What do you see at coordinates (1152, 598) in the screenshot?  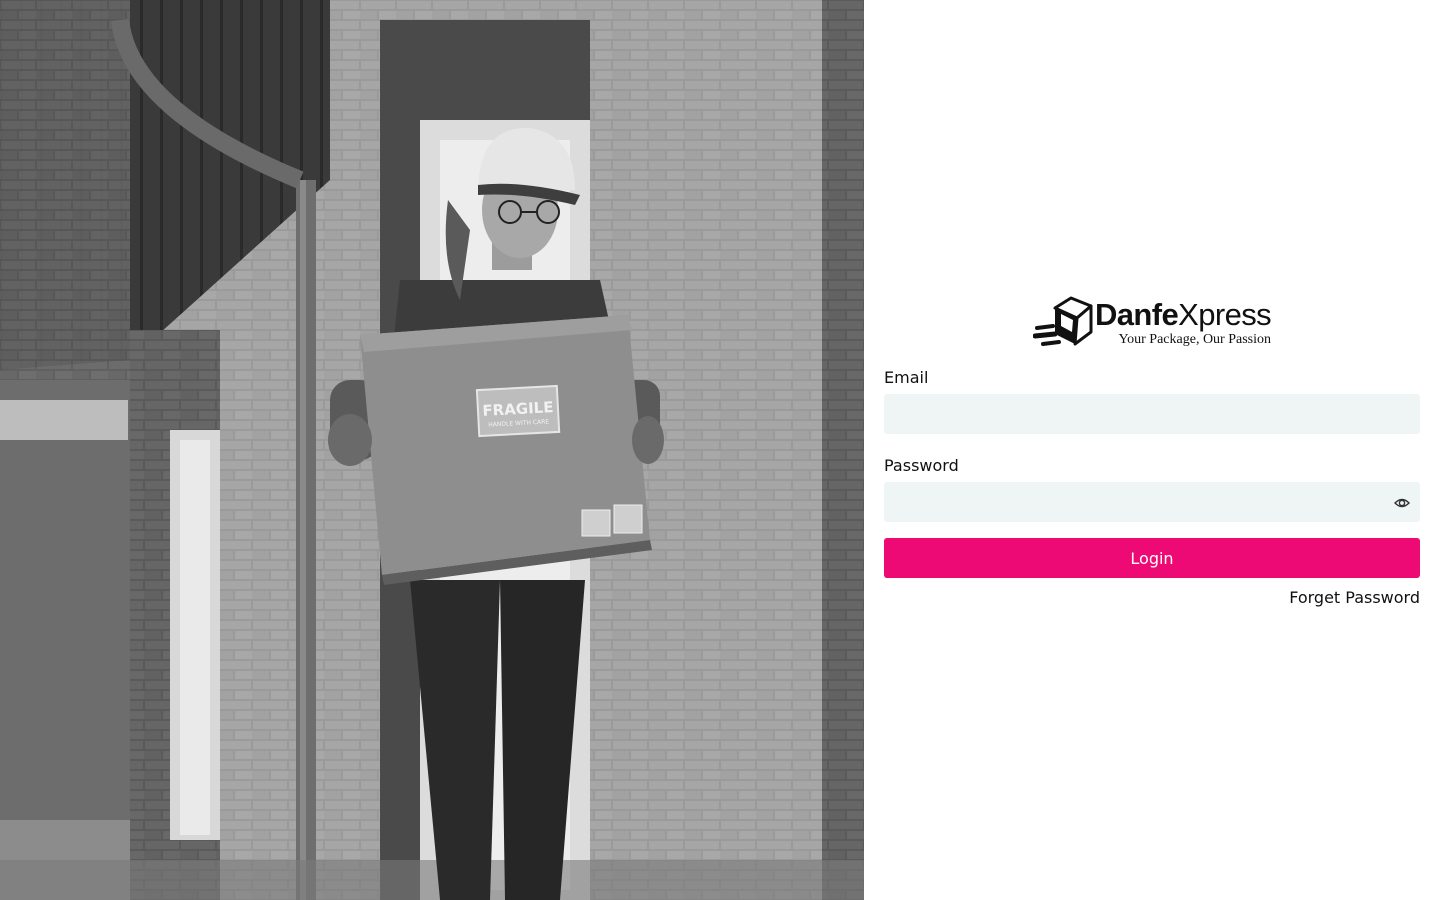 I see `forget-password-link: Forget Password` at bounding box center [1152, 598].